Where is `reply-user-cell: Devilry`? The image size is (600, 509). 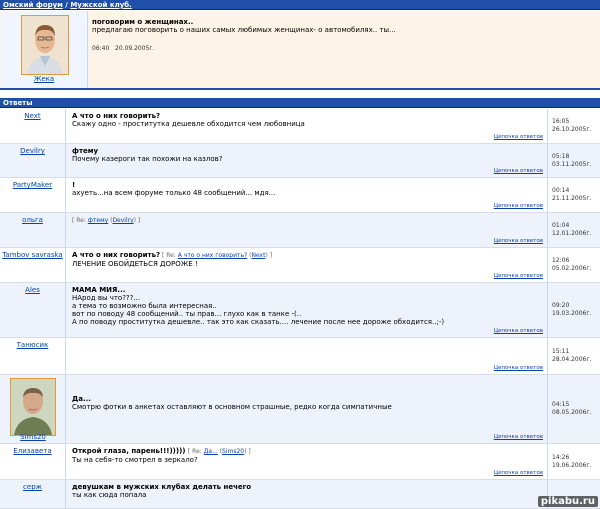 reply-user-cell: Devilry is located at coordinates (33, 160).